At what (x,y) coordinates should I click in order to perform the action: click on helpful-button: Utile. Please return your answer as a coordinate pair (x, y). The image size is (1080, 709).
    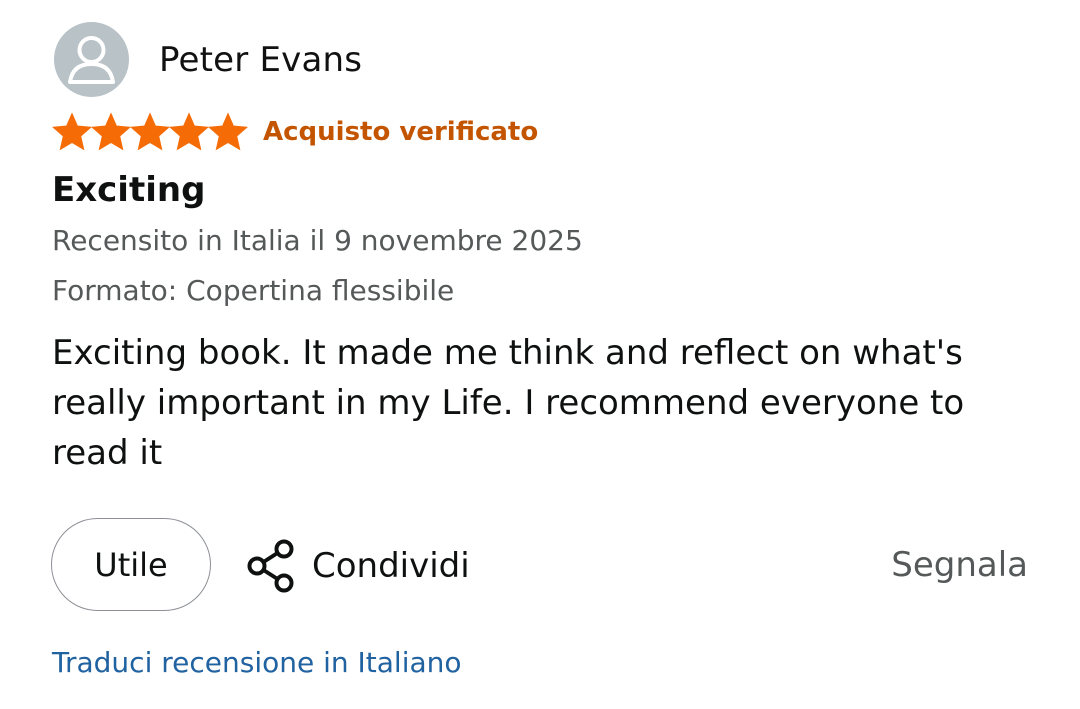
    Looking at the image, I should click on (131, 564).